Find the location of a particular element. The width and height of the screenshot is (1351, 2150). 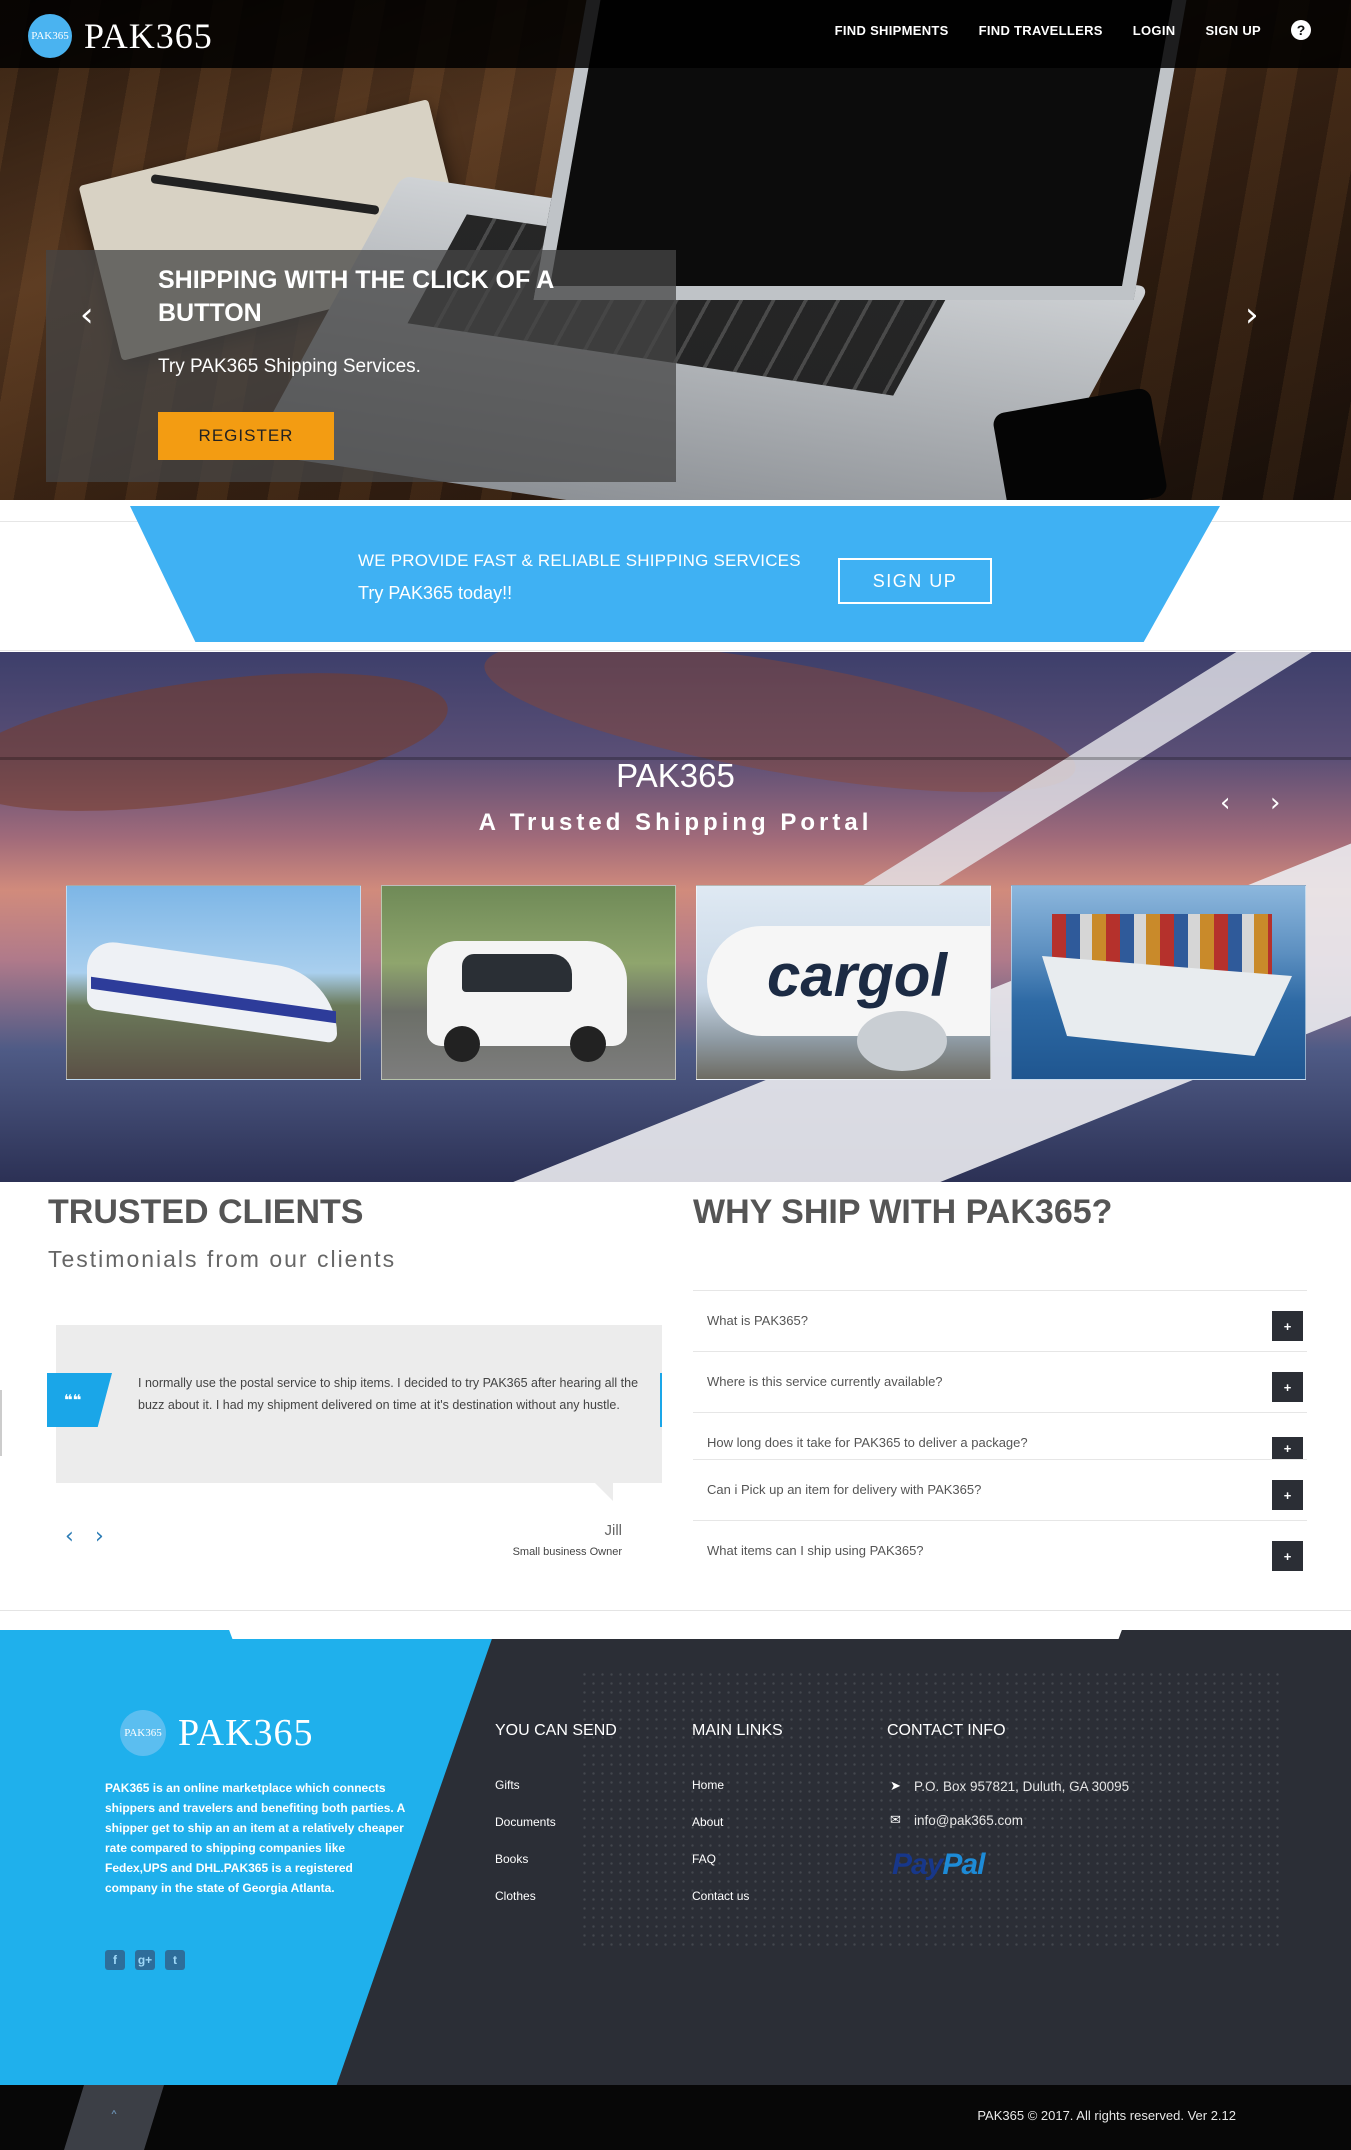

clients-title: TRUSTED CLIENTS is located at coordinates (206, 1212).